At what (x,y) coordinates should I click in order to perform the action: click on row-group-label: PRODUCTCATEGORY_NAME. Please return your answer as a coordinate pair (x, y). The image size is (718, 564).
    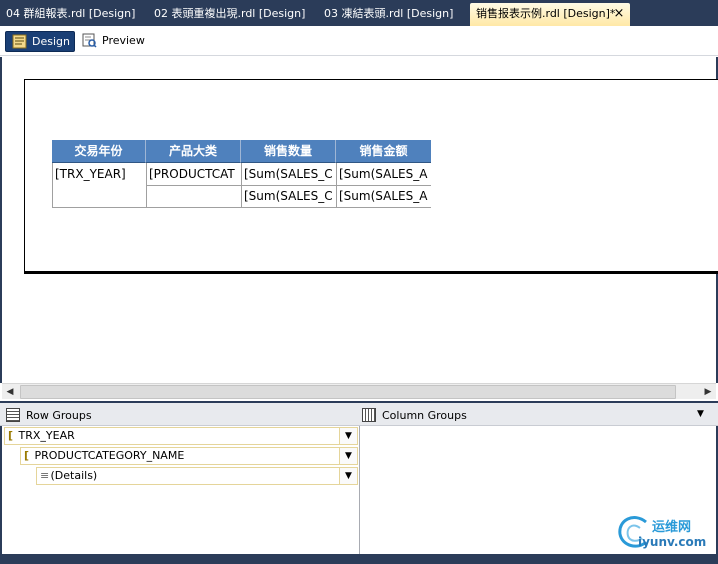
    Looking at the image, I should click on (109, 455).